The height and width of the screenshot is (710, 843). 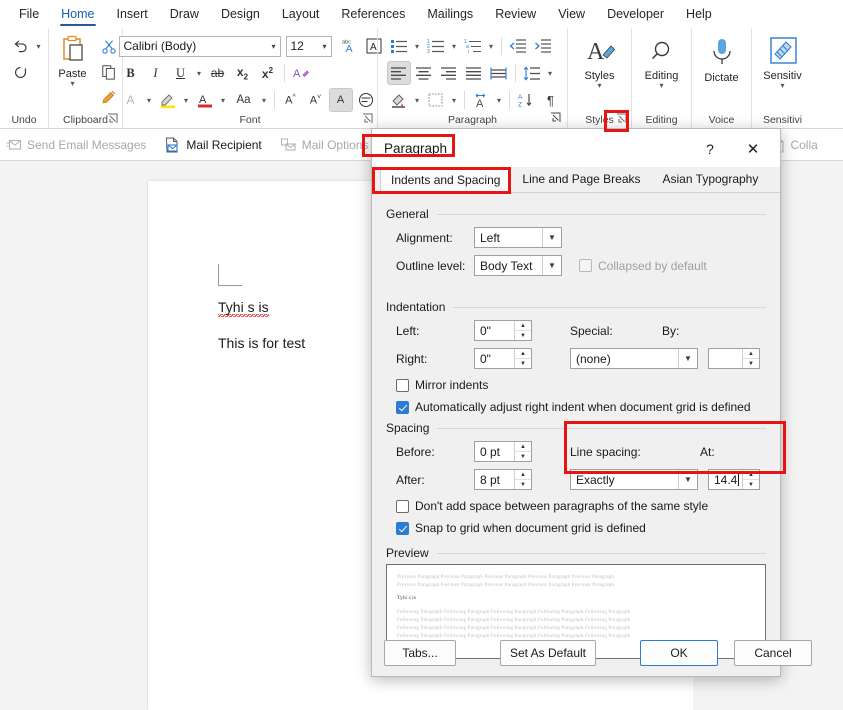 I want to click on tab-asian-typography: Asian Typography, so click(x=710, y=179).